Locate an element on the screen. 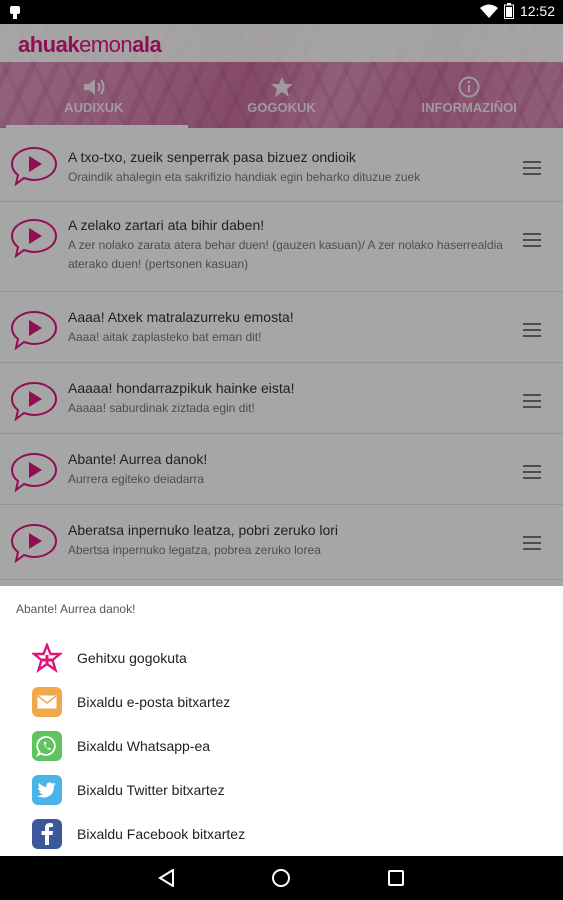 The image size is (563, 900). android-debug-icon is located at coordinates (15, 12).